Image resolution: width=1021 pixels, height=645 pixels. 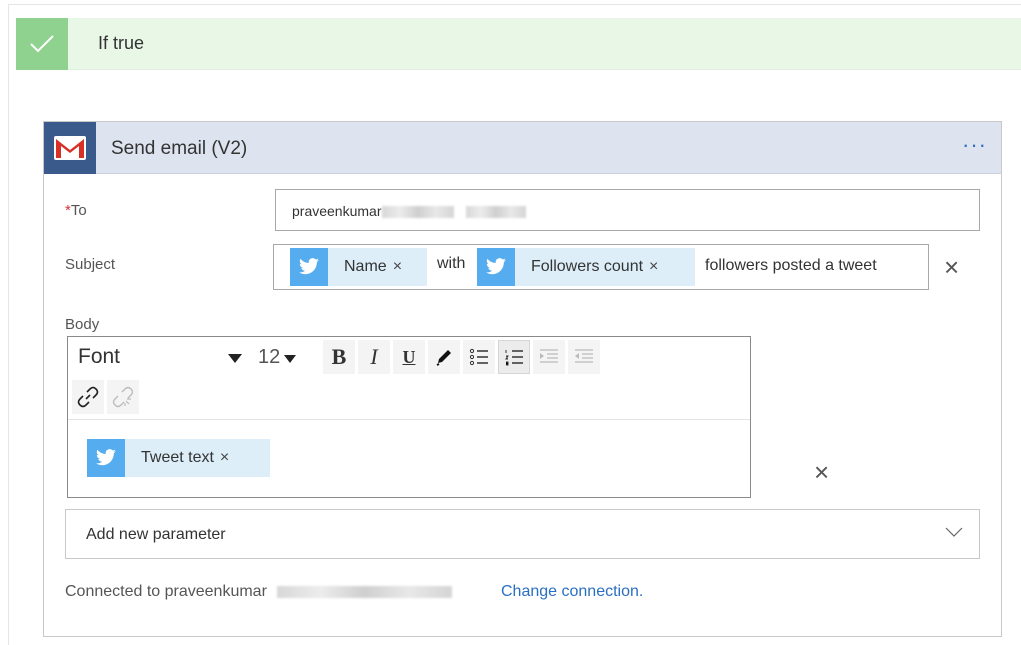 What do you see at coordinates (522, 148) in the screenshot?
I see `action-header: Send email (V2) ···` at bounding box center [522, 148].